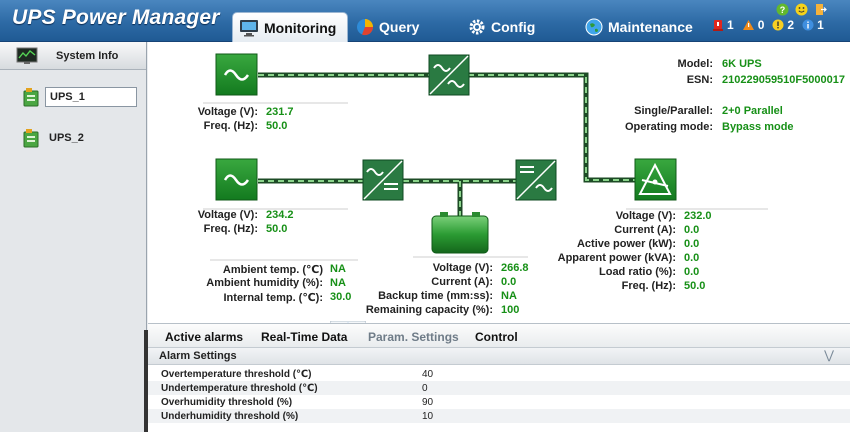 This screenshot has width=850, height=432. Describe the element at coordinates (383, 180) in the screenshot. I see `rectifier-module` at that location.